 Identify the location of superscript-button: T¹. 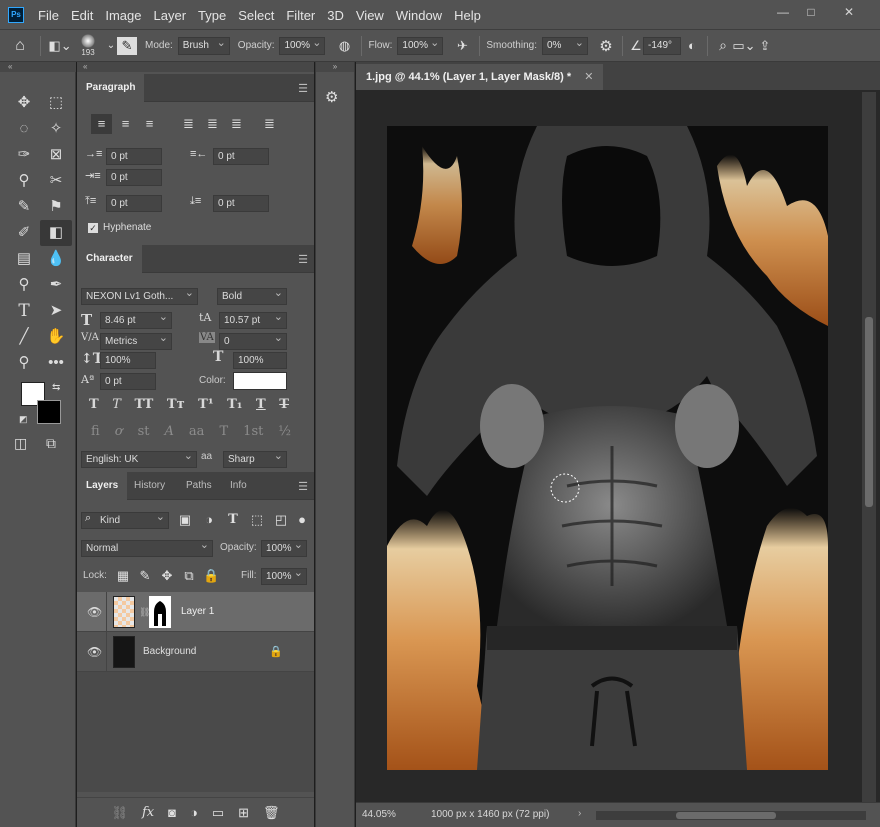
(205, 404).